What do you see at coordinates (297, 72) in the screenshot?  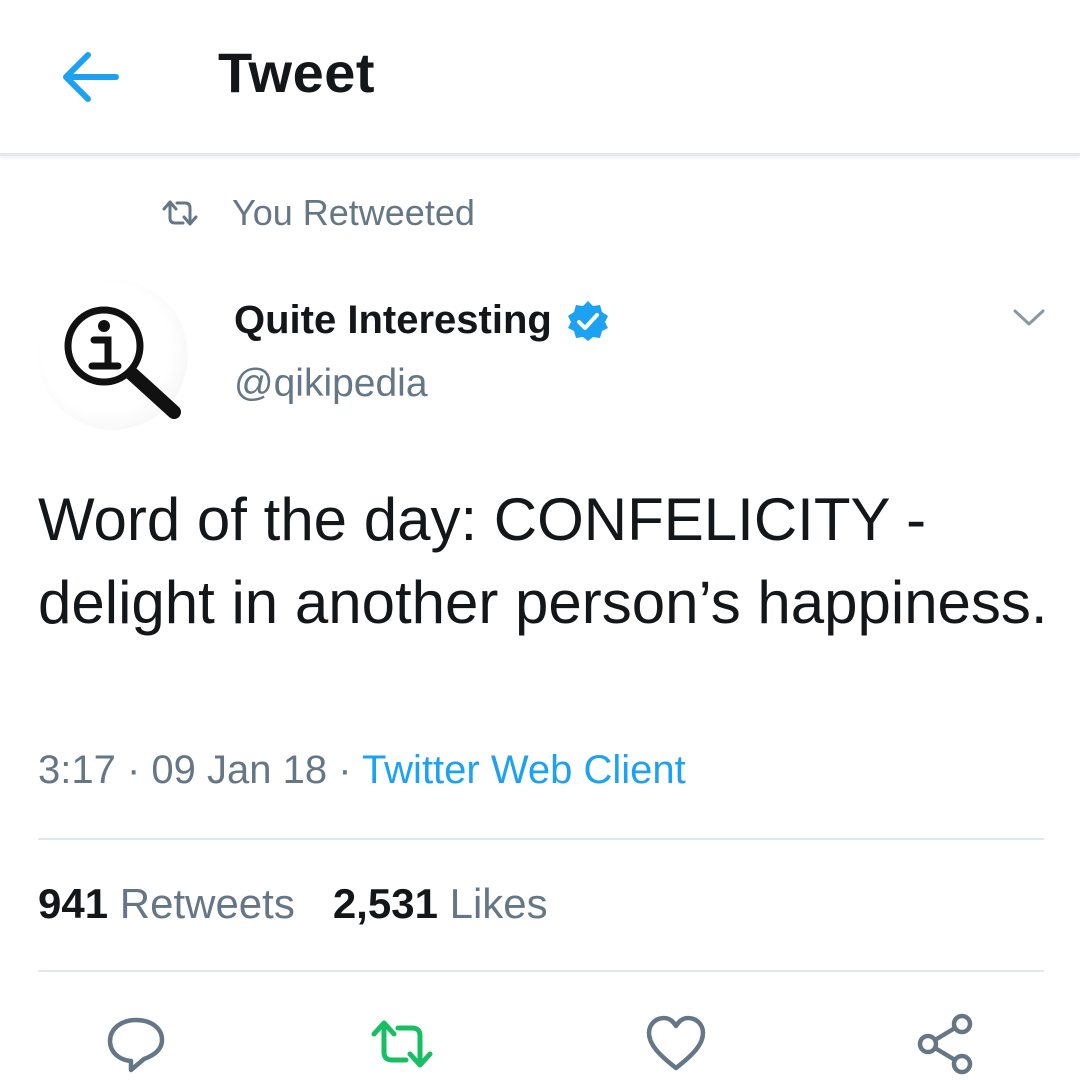 I see `page-title: Tweet` at bounding box center [297, 72].